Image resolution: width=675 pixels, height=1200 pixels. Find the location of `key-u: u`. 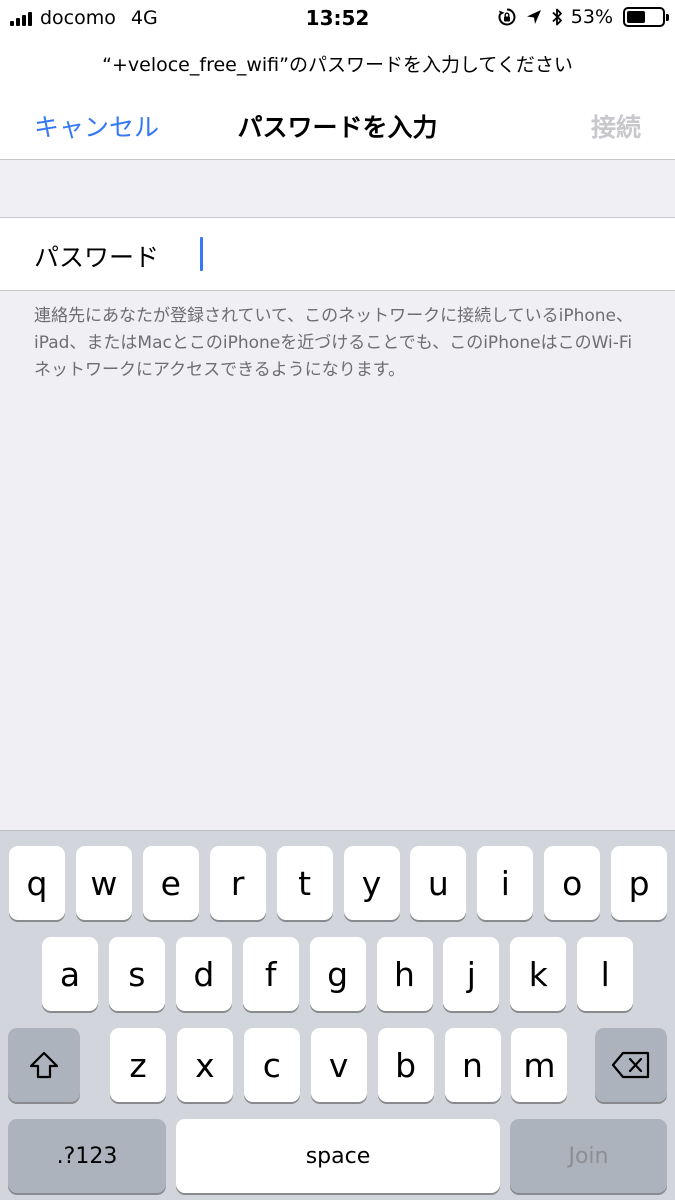

key-u: u is located at coordinates (438, 883).